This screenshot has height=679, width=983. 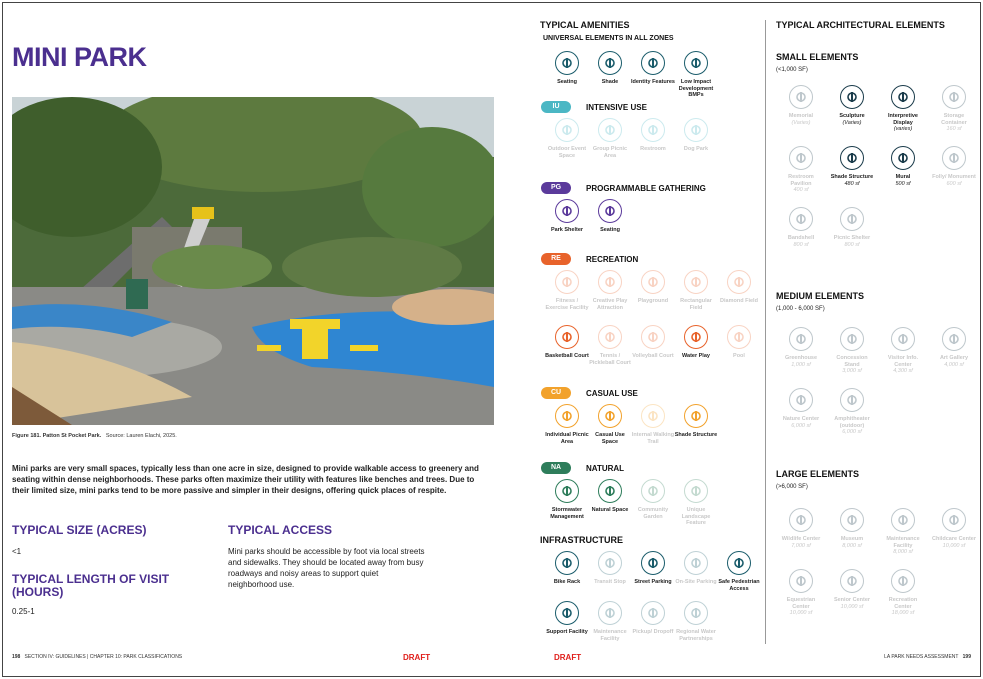 I want to click on volleyball-court-label: Volleyball Court, so click(x=653, y=356).